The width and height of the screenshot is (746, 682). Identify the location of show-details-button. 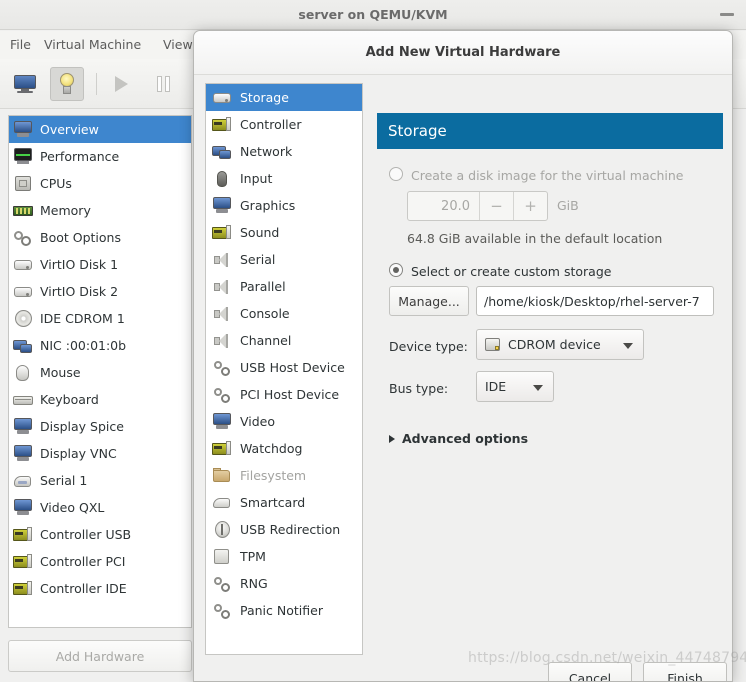
(67, 84).